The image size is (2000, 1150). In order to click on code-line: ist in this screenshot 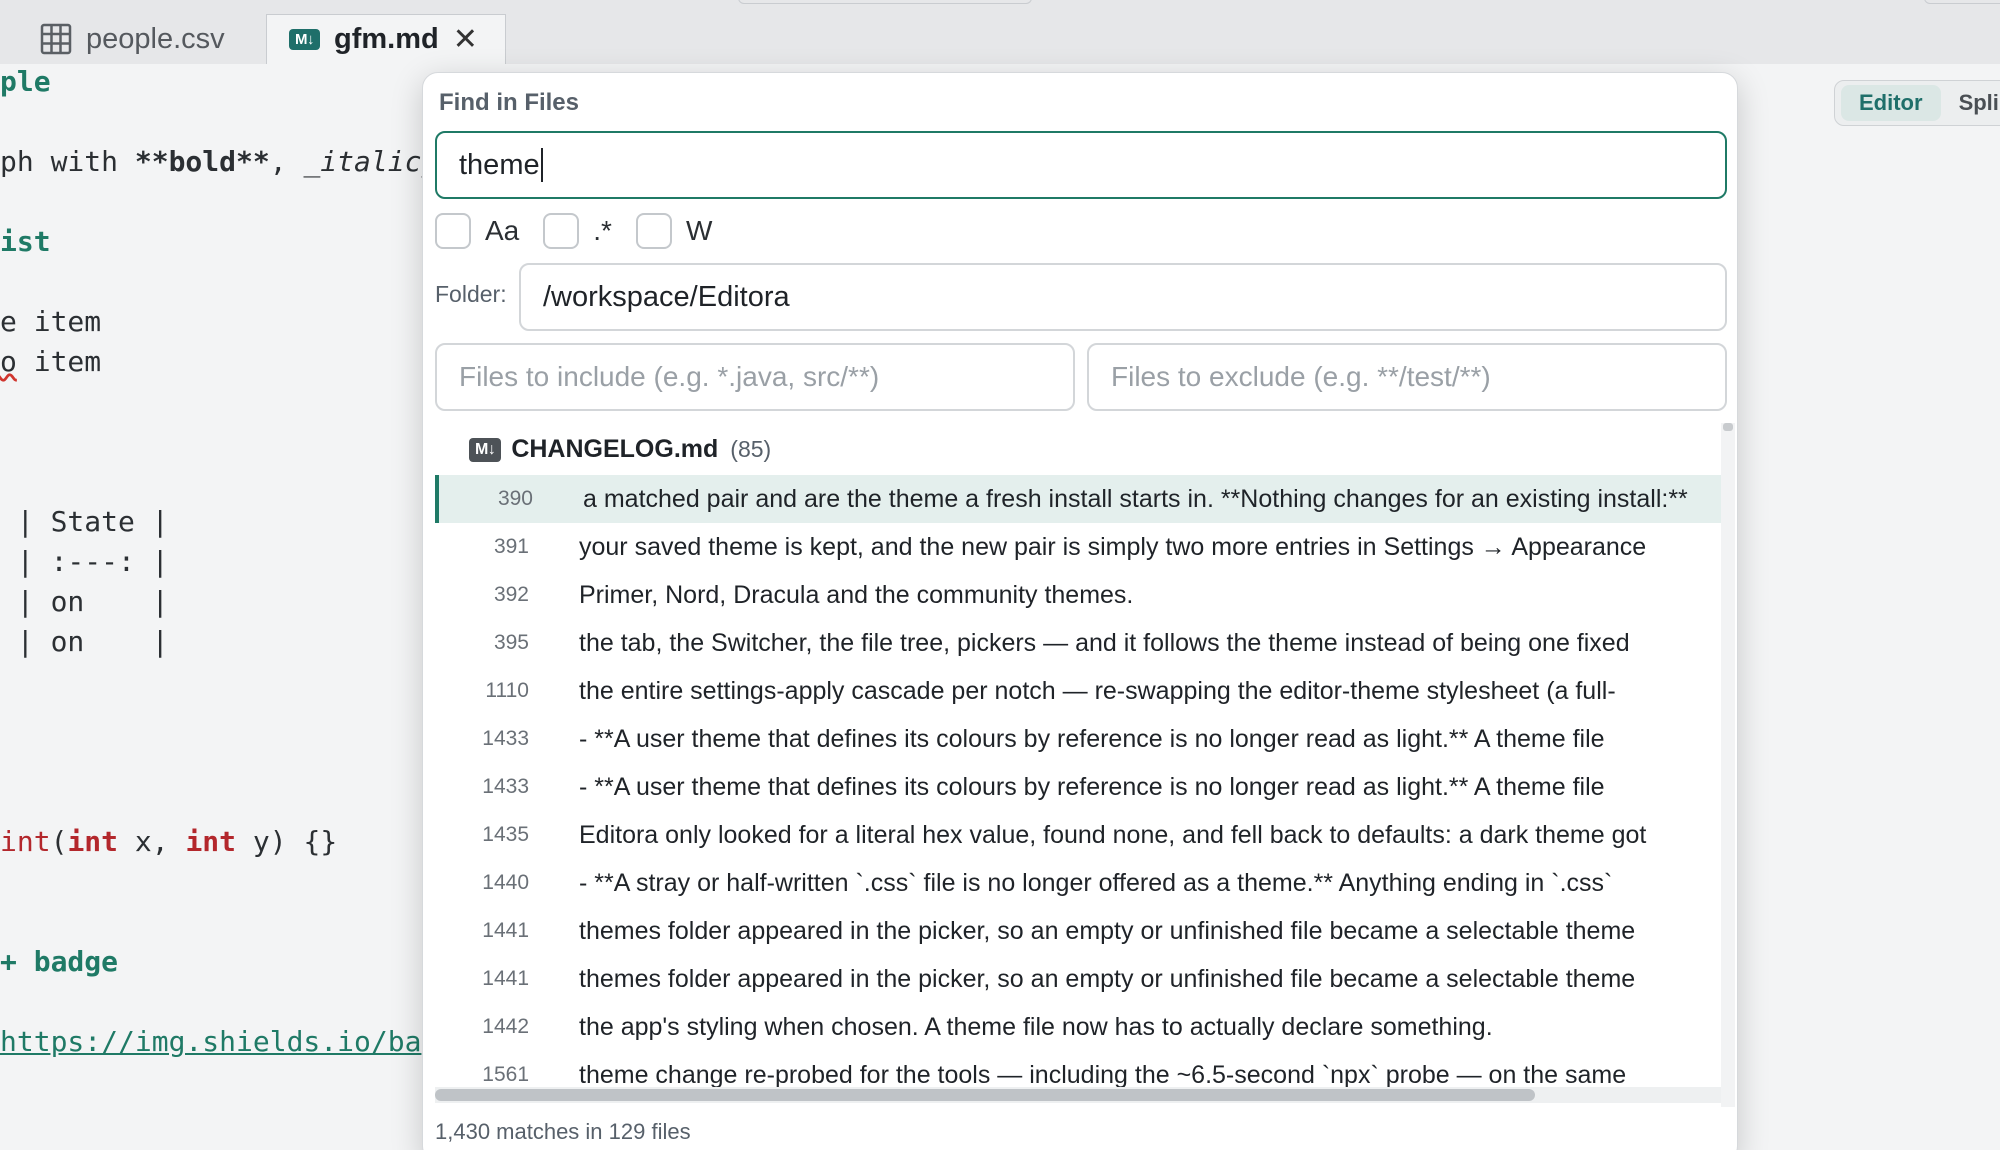, I will do `click(25, 241)`.